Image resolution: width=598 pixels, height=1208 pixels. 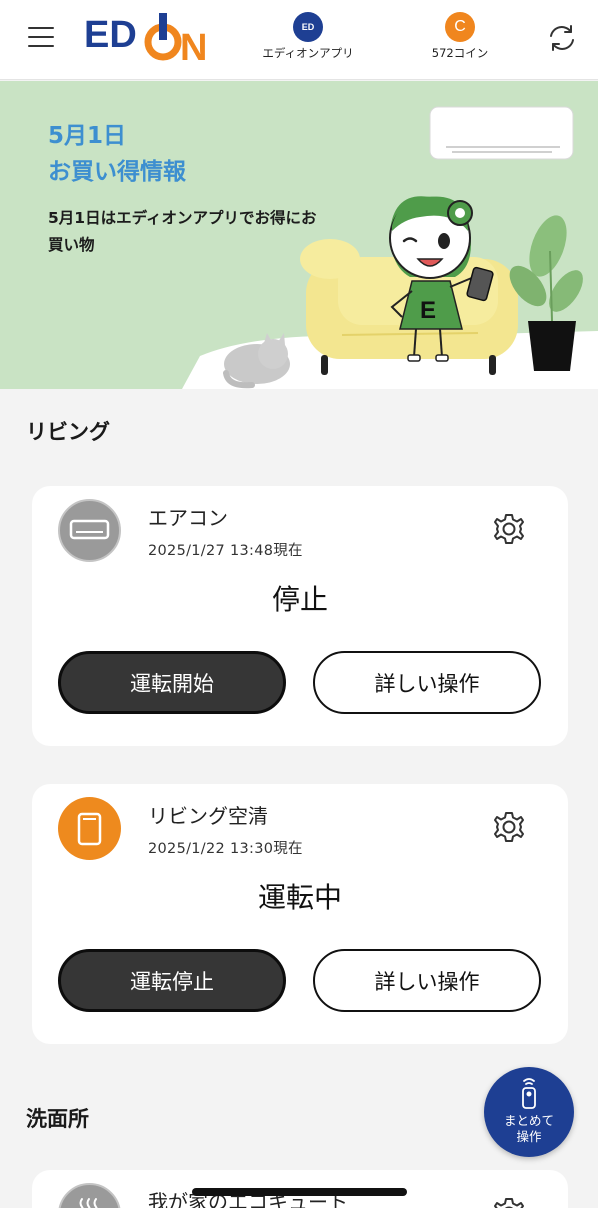 I want to click on banner-subtext: 5月1日はエディオンアプリでお得にお買い物, so click(x=182, y=231).